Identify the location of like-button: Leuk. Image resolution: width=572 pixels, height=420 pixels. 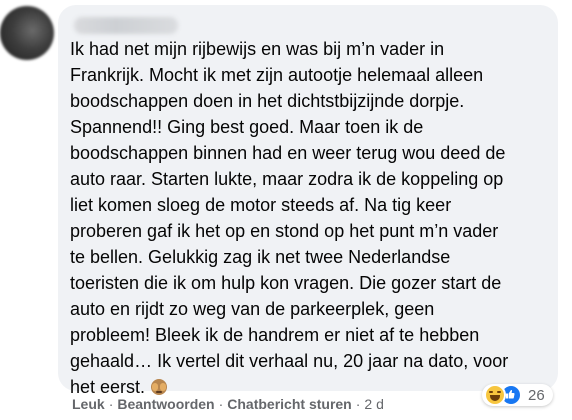
(88, 404).